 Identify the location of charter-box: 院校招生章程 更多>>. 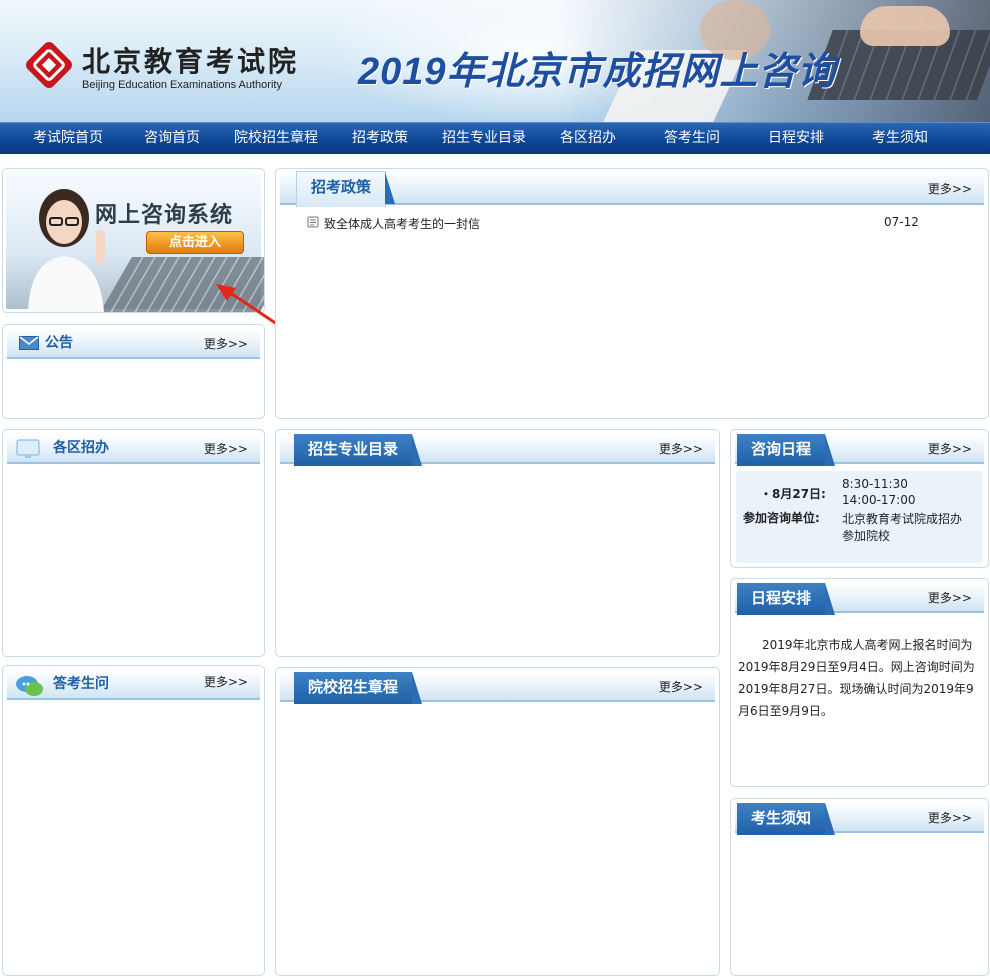
(497, 821).